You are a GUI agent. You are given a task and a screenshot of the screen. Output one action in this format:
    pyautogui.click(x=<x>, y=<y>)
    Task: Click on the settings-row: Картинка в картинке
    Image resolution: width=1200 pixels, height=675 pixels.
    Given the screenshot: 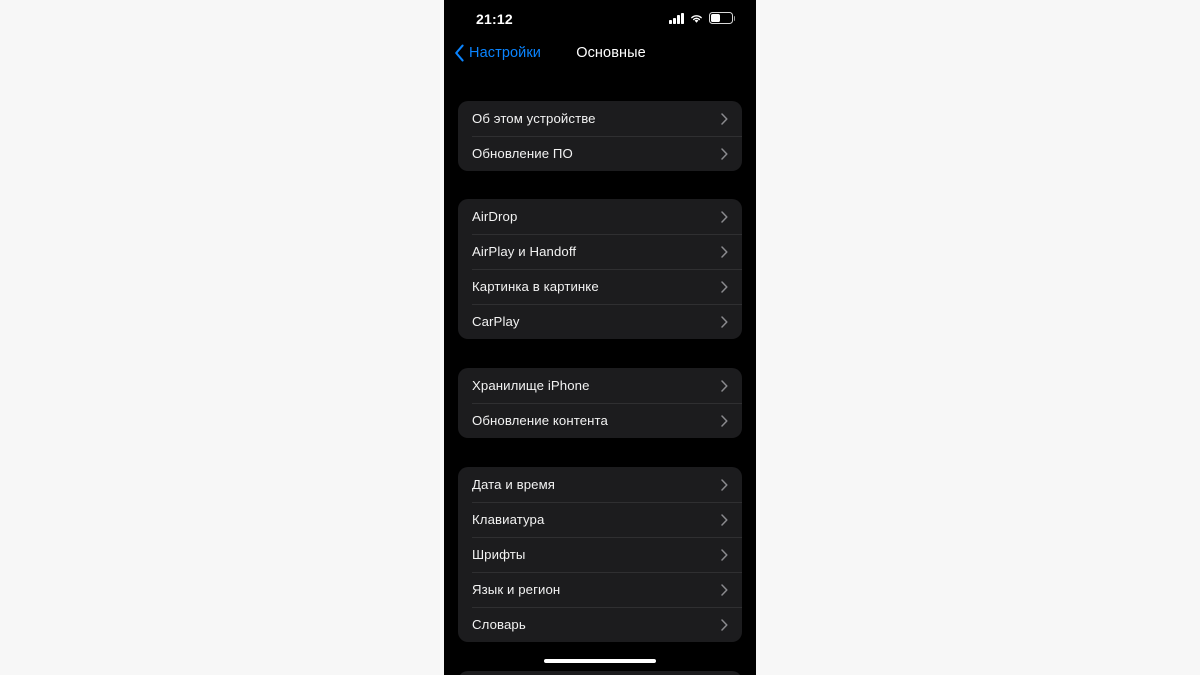 What is the action you would take?
    pyautogui.click(x=600, y=286)
    